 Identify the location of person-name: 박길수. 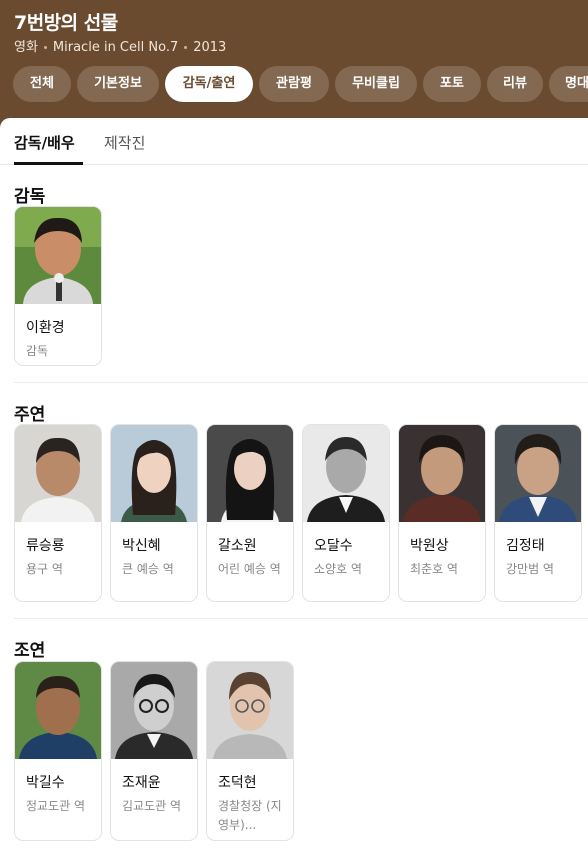
(45, 783).